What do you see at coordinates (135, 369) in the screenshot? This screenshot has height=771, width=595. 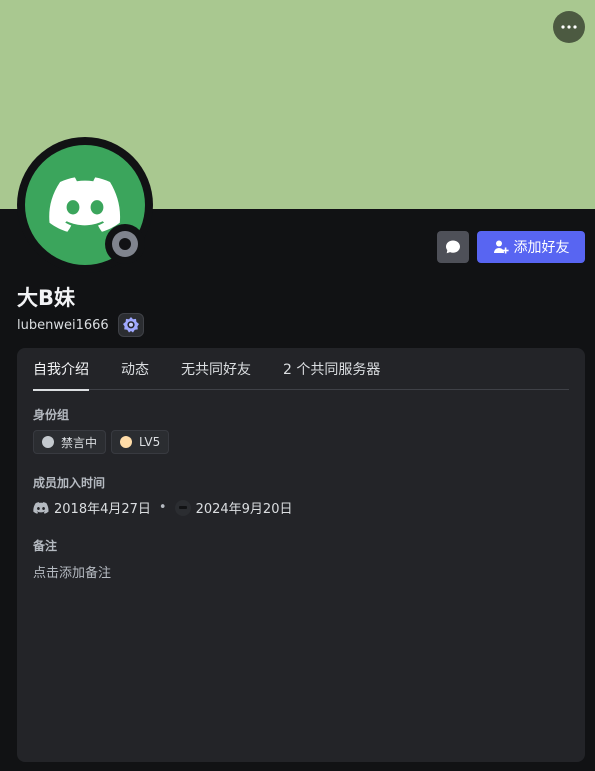 I see `tab-activity: 动态` at bounding box center [135, 369].